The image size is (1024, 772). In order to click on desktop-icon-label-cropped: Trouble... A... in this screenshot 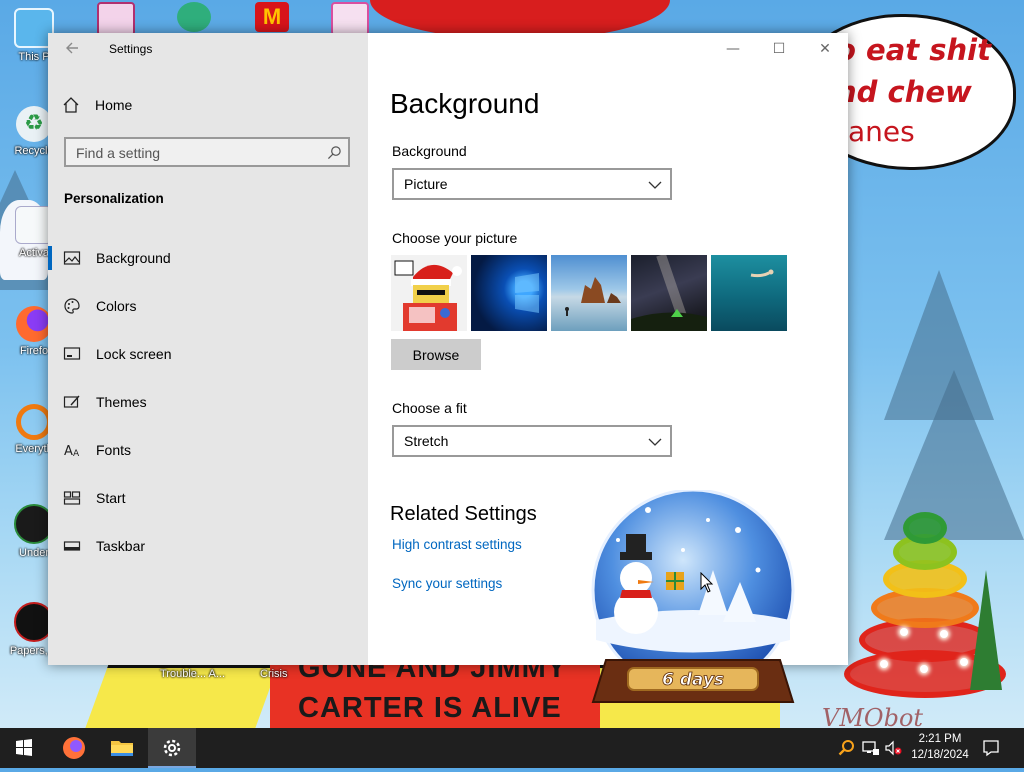, I will do `click(192, 674)`.